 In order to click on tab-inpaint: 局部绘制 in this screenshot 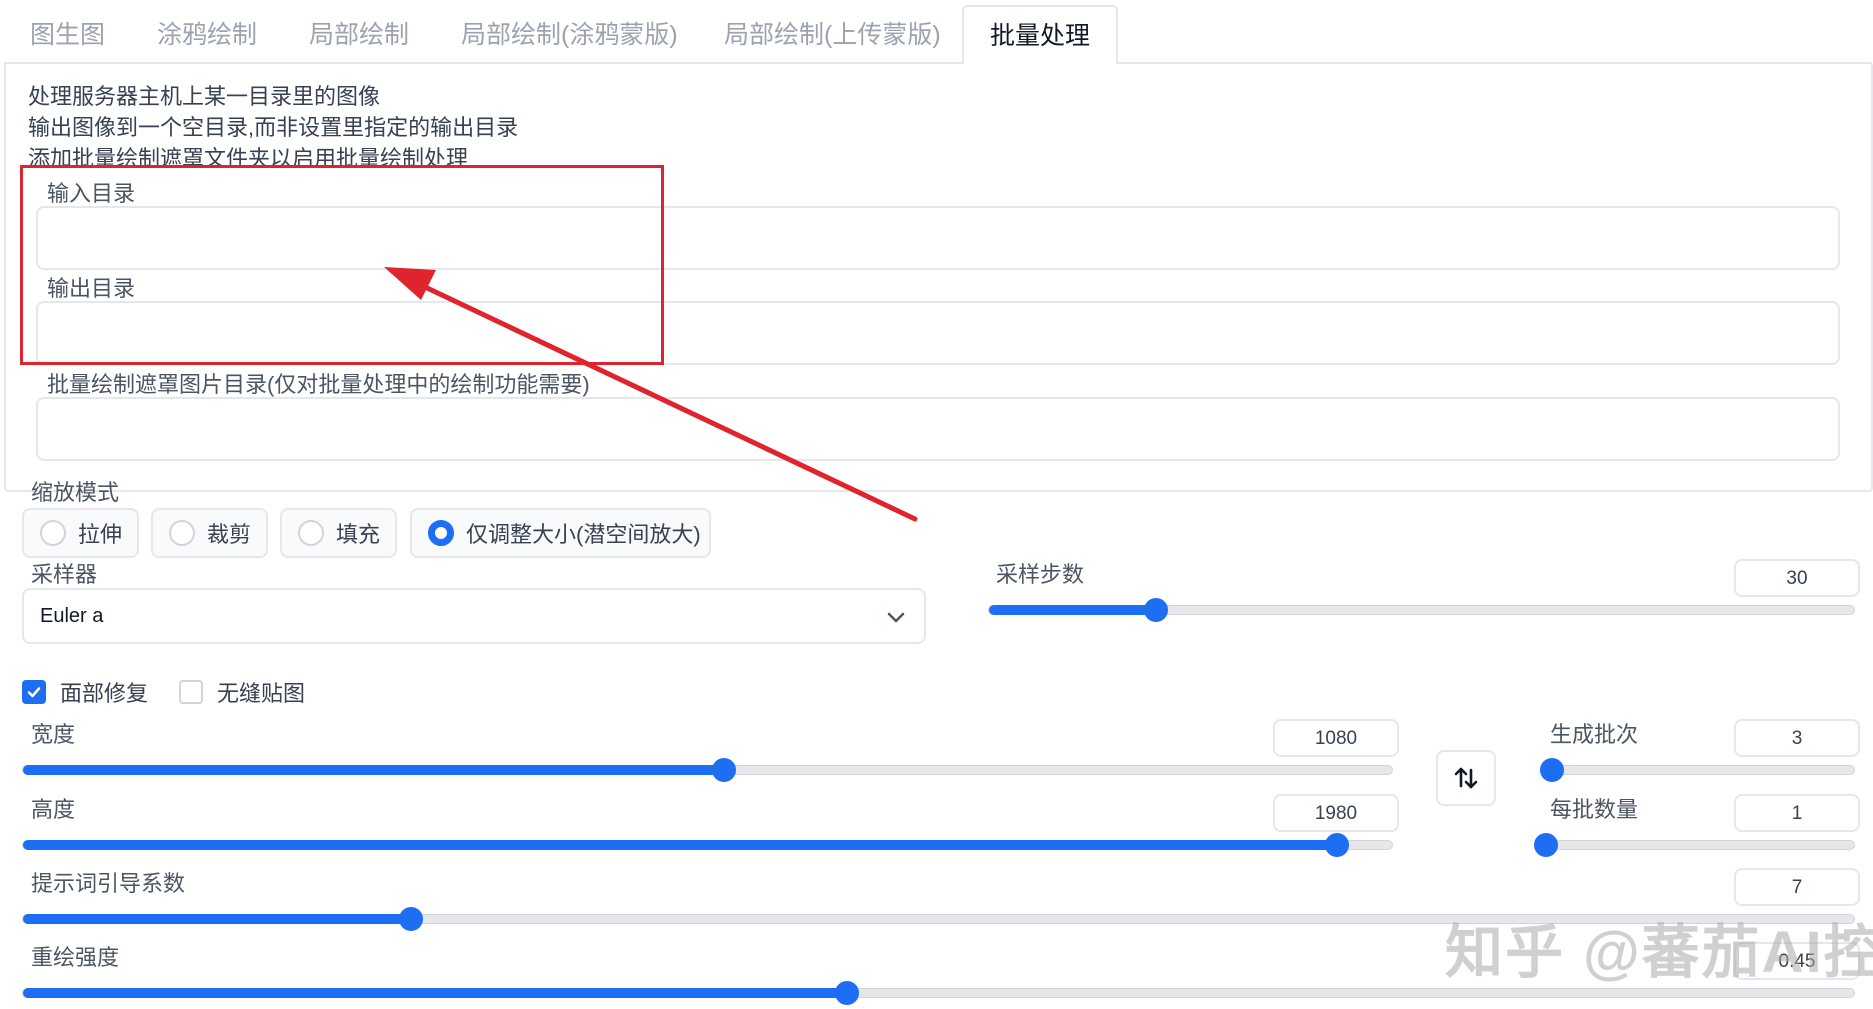, I will do `click(359, 35)`.